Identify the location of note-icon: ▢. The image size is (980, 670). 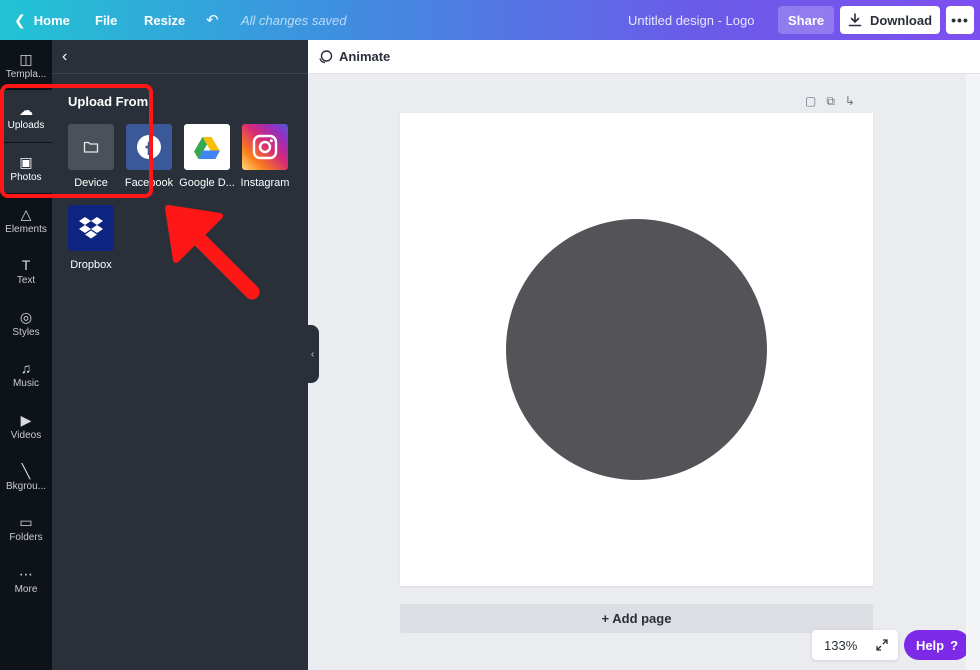
(810, 101).